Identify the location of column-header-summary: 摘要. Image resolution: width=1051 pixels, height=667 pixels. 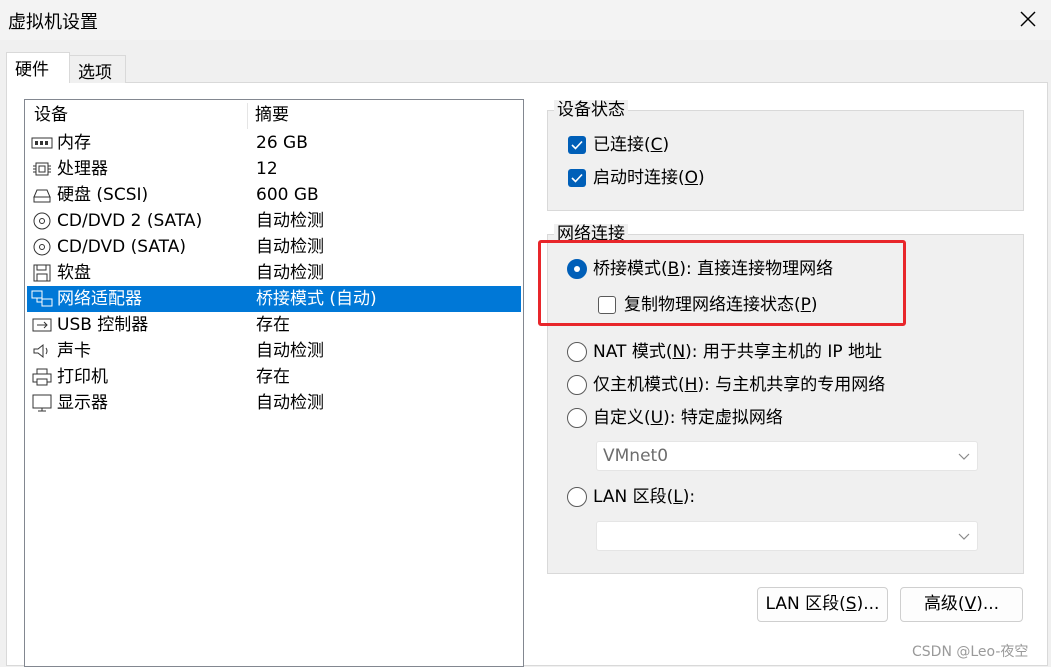
(272, 113).